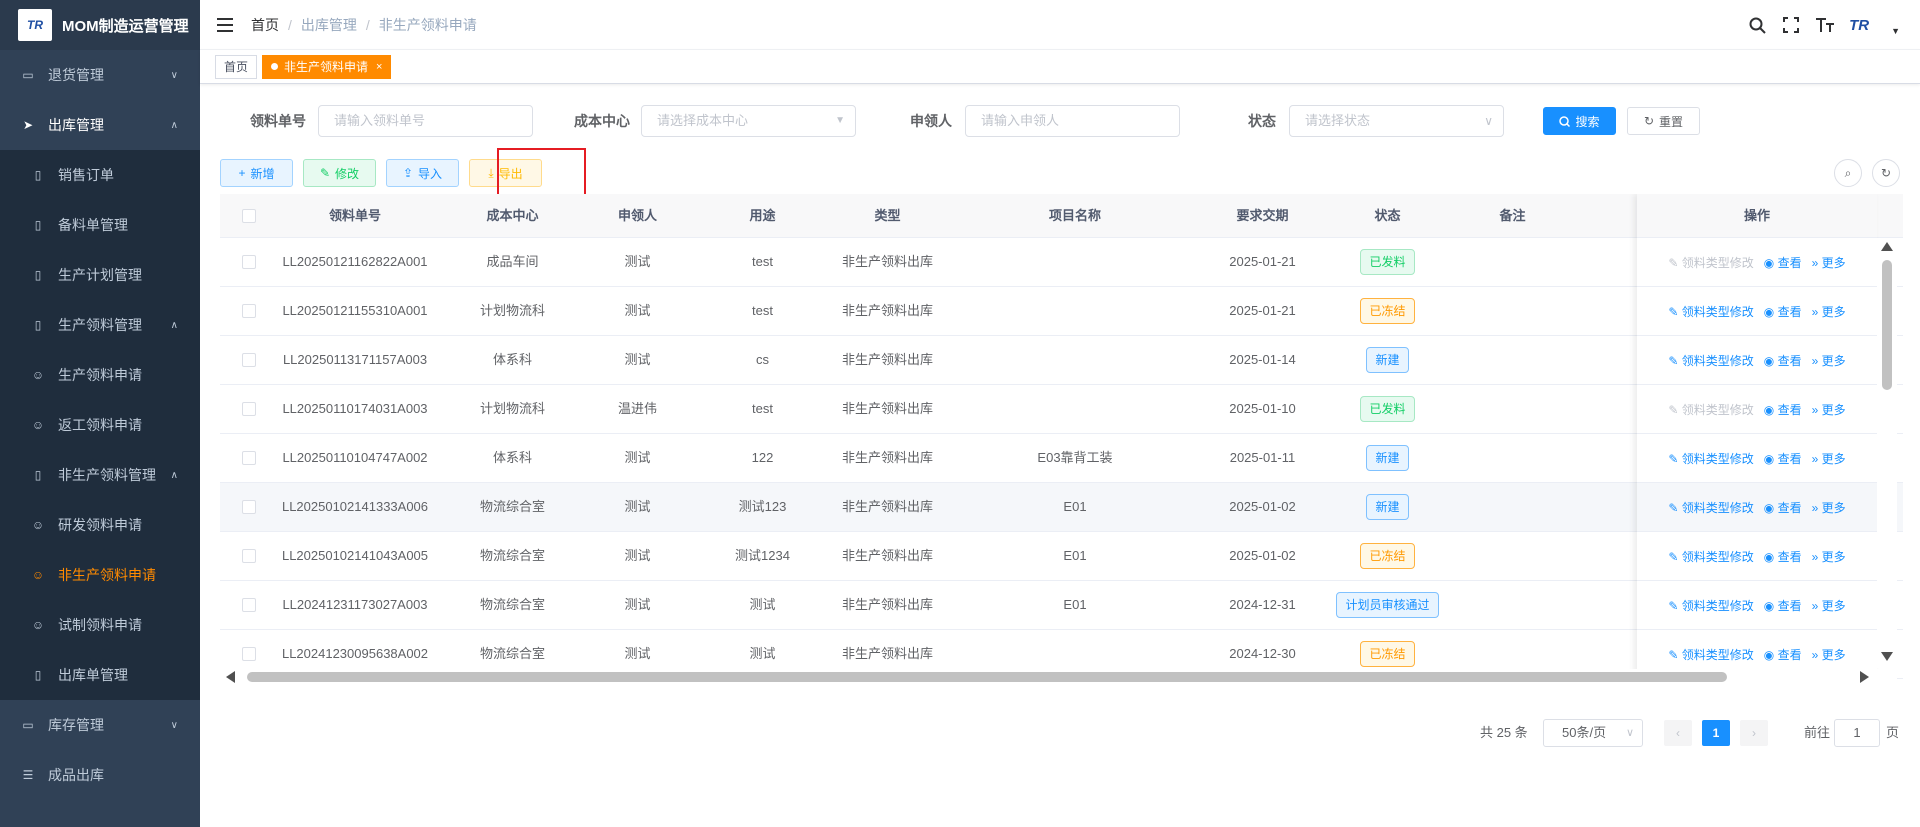  What do you see at coordinates (93, 225) in the screenshot?
I see `sidebar-item-label: 备料单管理` at bounding box center [93, 225].